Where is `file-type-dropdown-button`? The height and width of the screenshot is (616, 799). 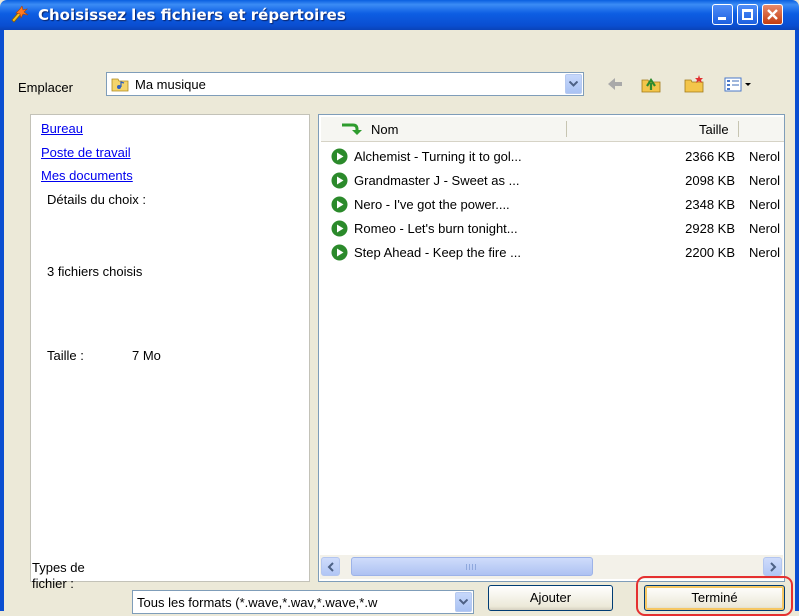
file-type-dropdown-button is located at coordinates (463, 602).